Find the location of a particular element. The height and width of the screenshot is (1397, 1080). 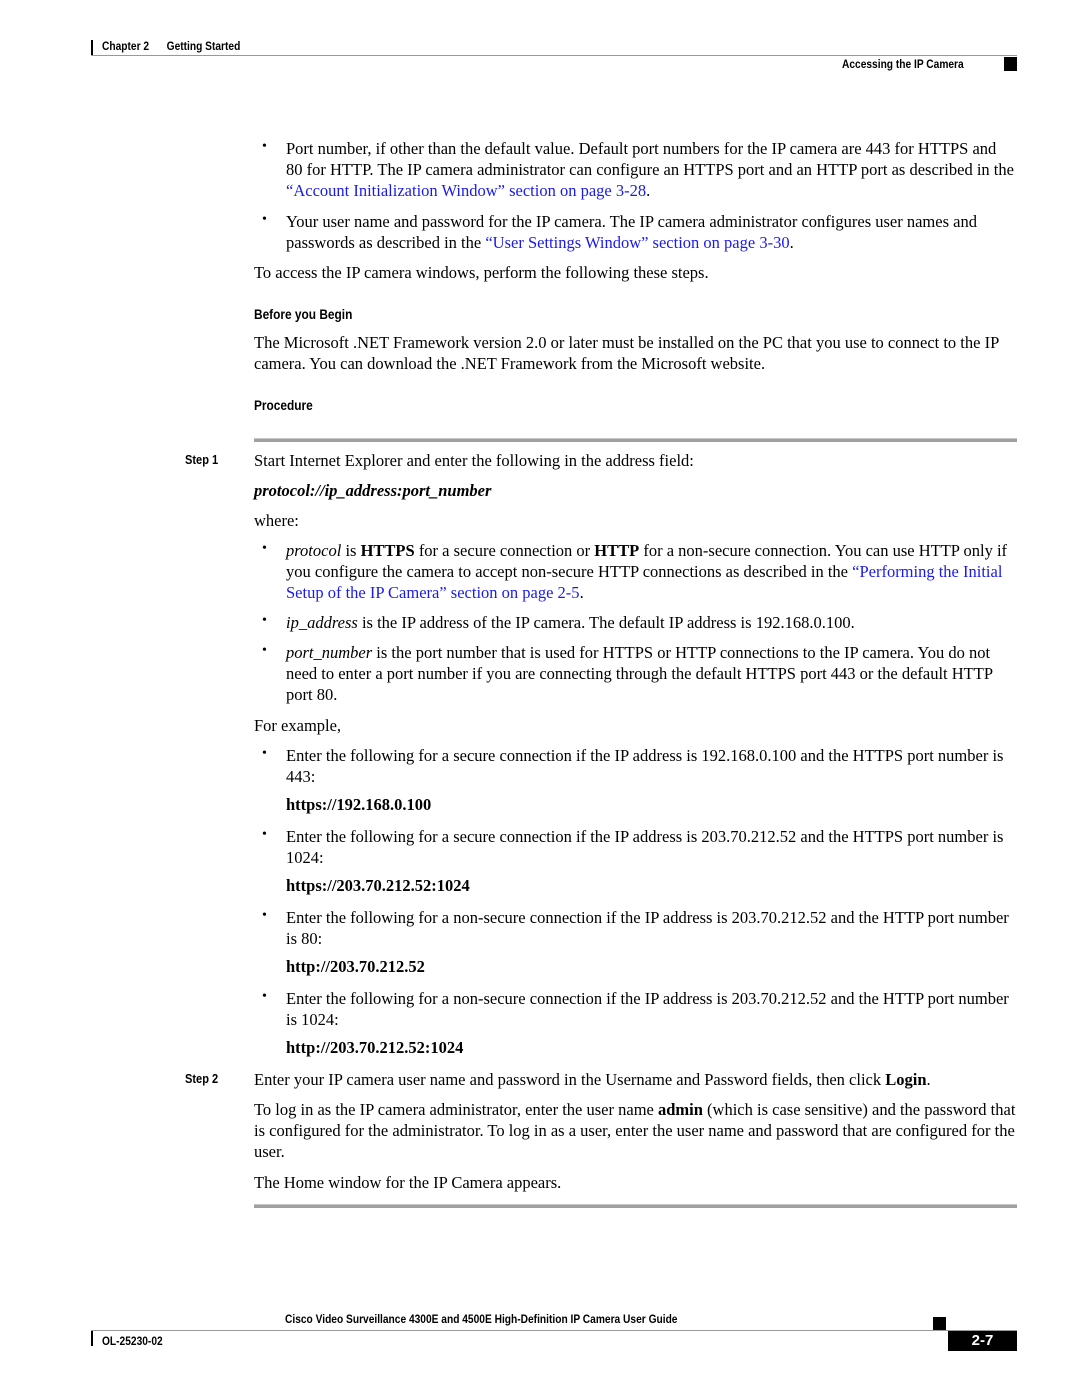

example-4-url: http://203.70.212.52:1024 is located at coordinates (375, 1047).